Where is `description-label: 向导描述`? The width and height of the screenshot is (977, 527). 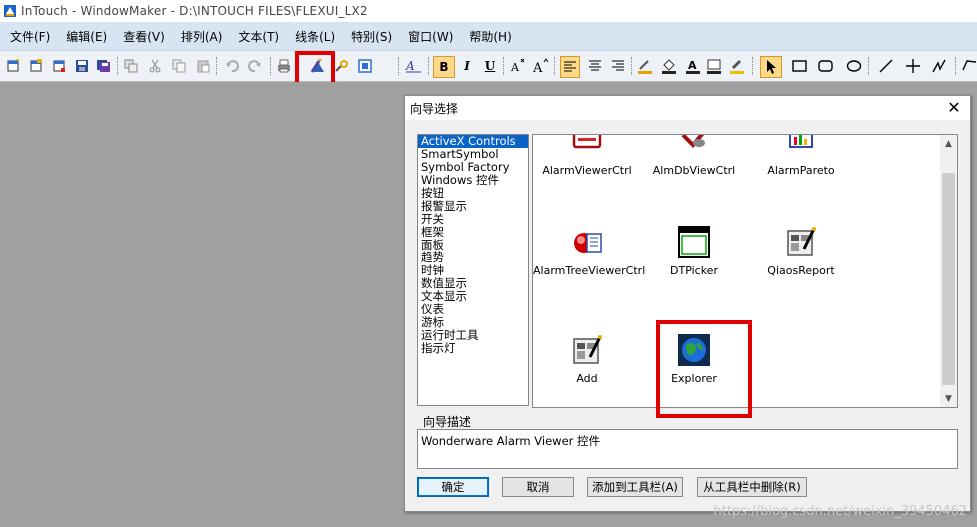
description-label: 向导描述 is located at coordinates (447, 422).